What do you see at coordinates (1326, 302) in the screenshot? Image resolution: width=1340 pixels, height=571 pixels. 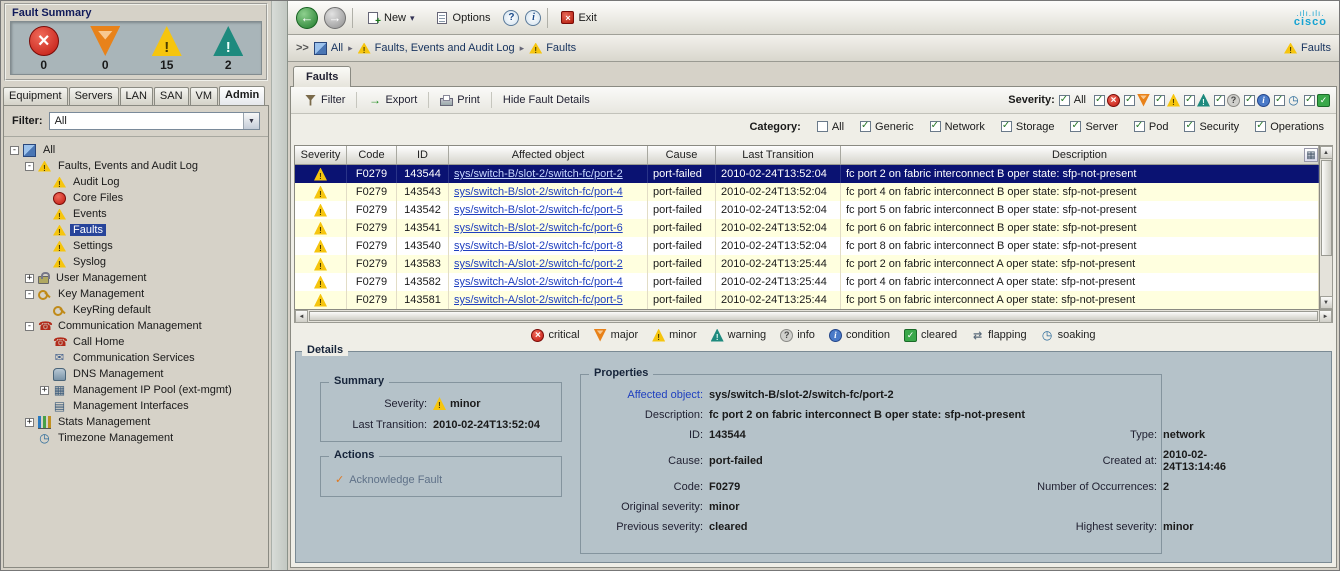 I see `scroll-down-button` at bounding box center [1326, 302].